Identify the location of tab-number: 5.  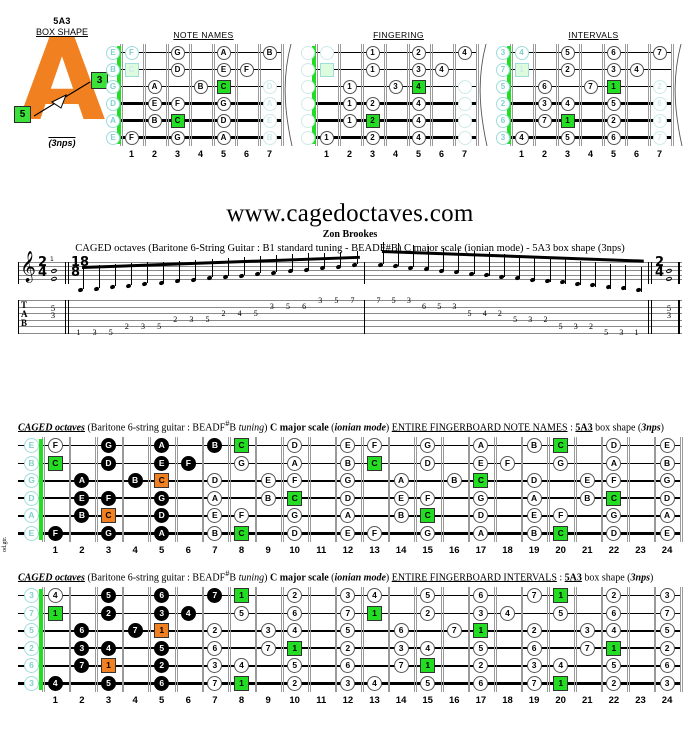
(560, 326).